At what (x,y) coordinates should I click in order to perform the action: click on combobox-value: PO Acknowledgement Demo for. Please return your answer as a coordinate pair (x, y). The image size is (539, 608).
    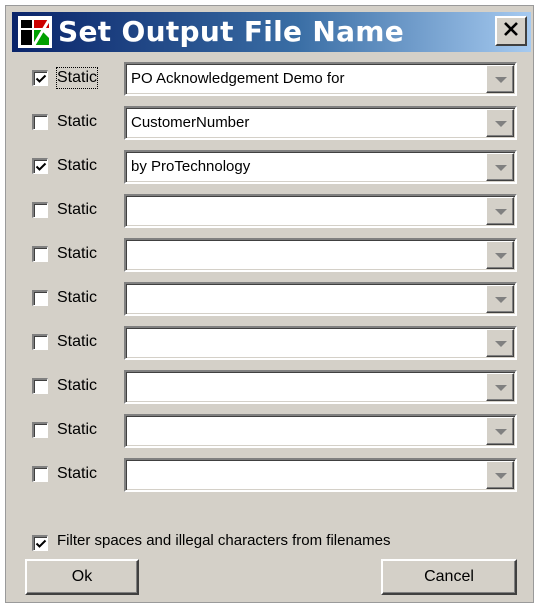
    Looking at the image, I should click on (238, 78).